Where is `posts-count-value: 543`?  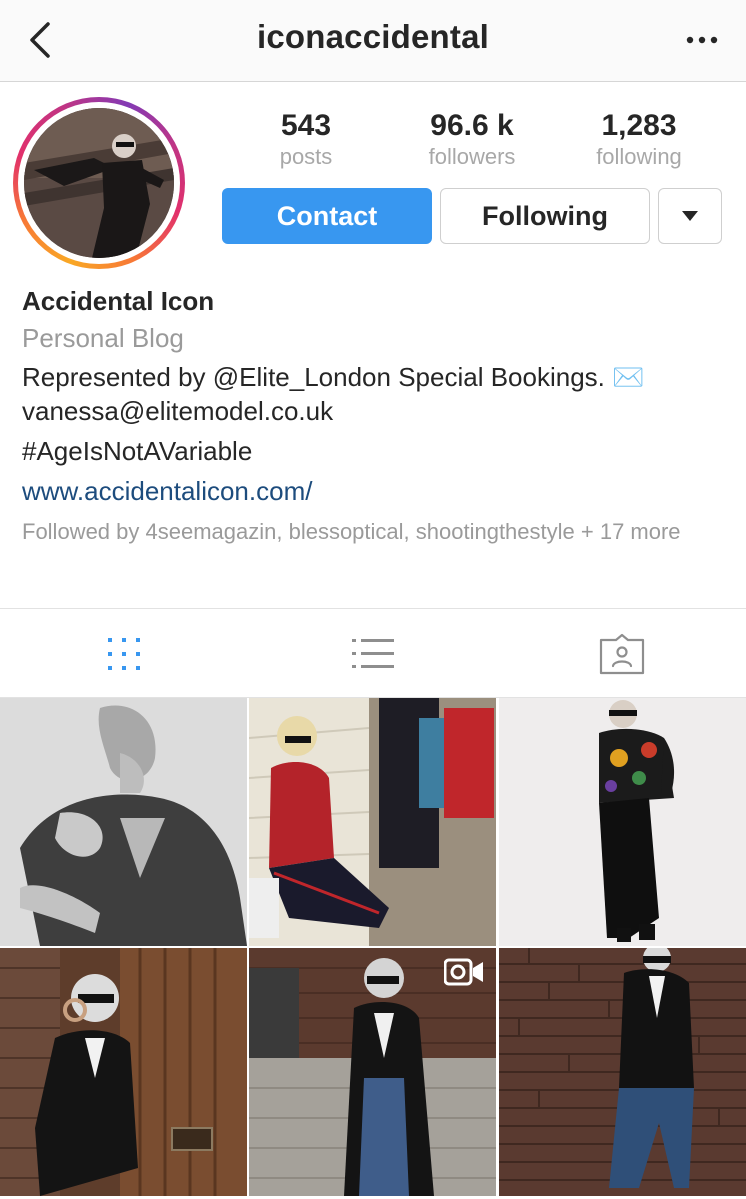
posts-count-value: 543 is located at coordinates (306, 125).